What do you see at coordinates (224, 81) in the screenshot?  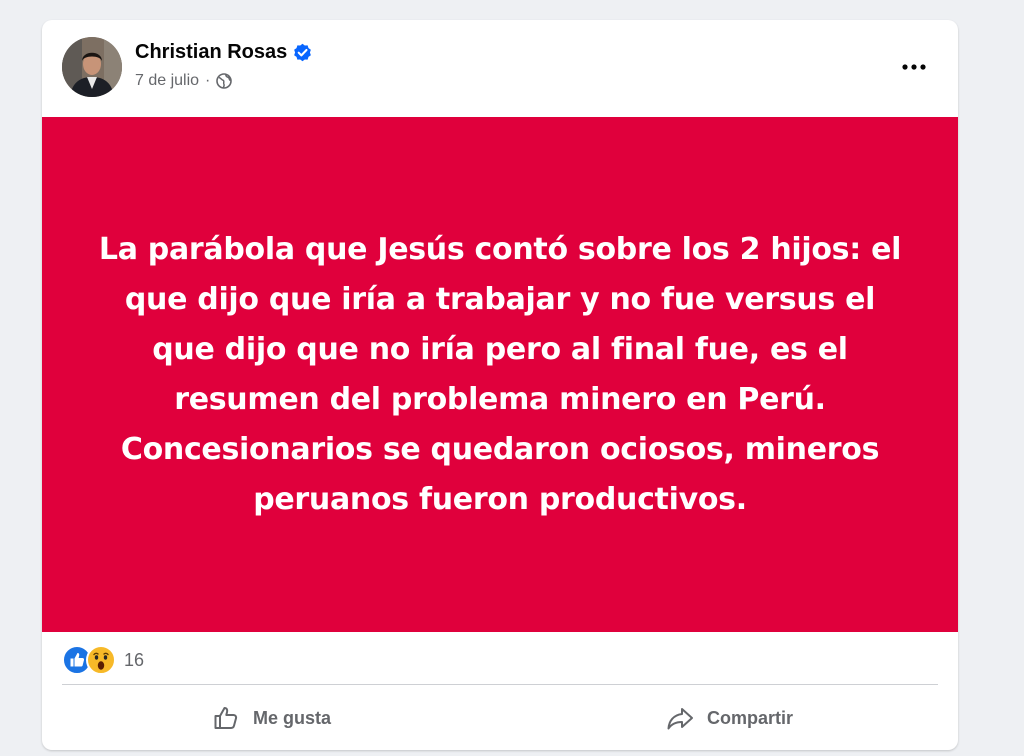 I see `globe-icon` at bounding box center [224, 81].